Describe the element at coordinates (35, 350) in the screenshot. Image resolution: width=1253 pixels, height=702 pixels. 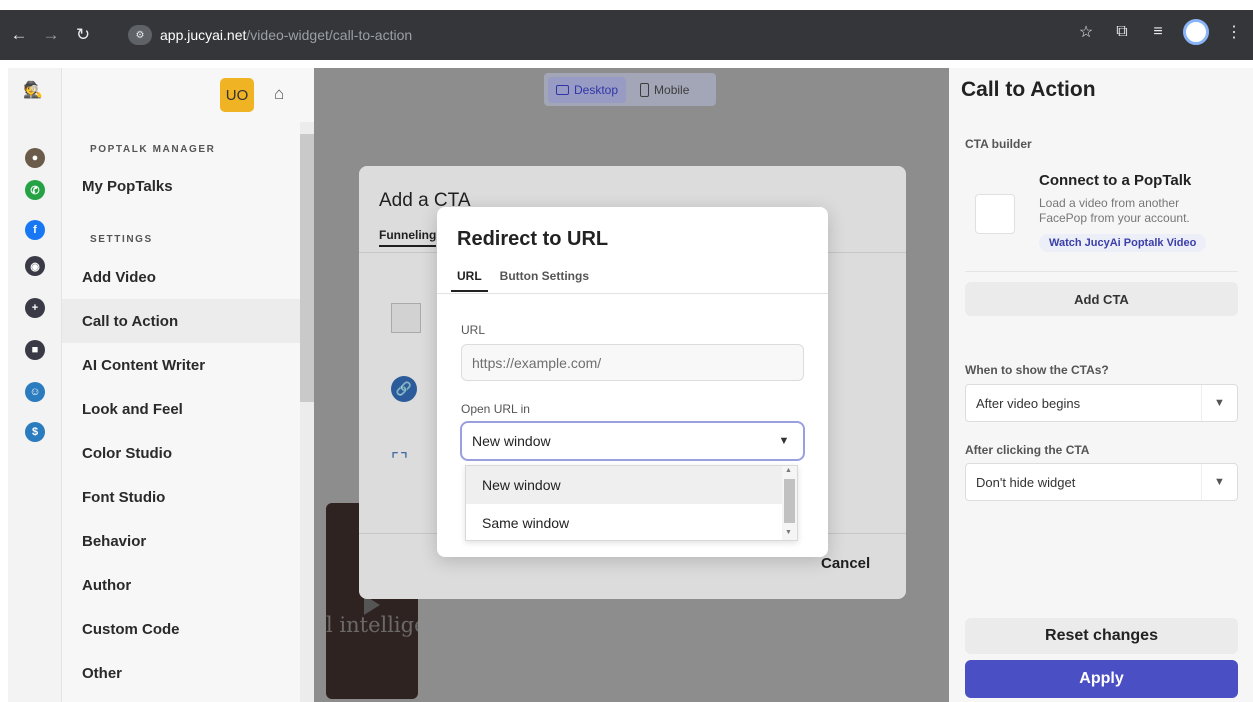
I see `record-app-icon: ■` at that location.